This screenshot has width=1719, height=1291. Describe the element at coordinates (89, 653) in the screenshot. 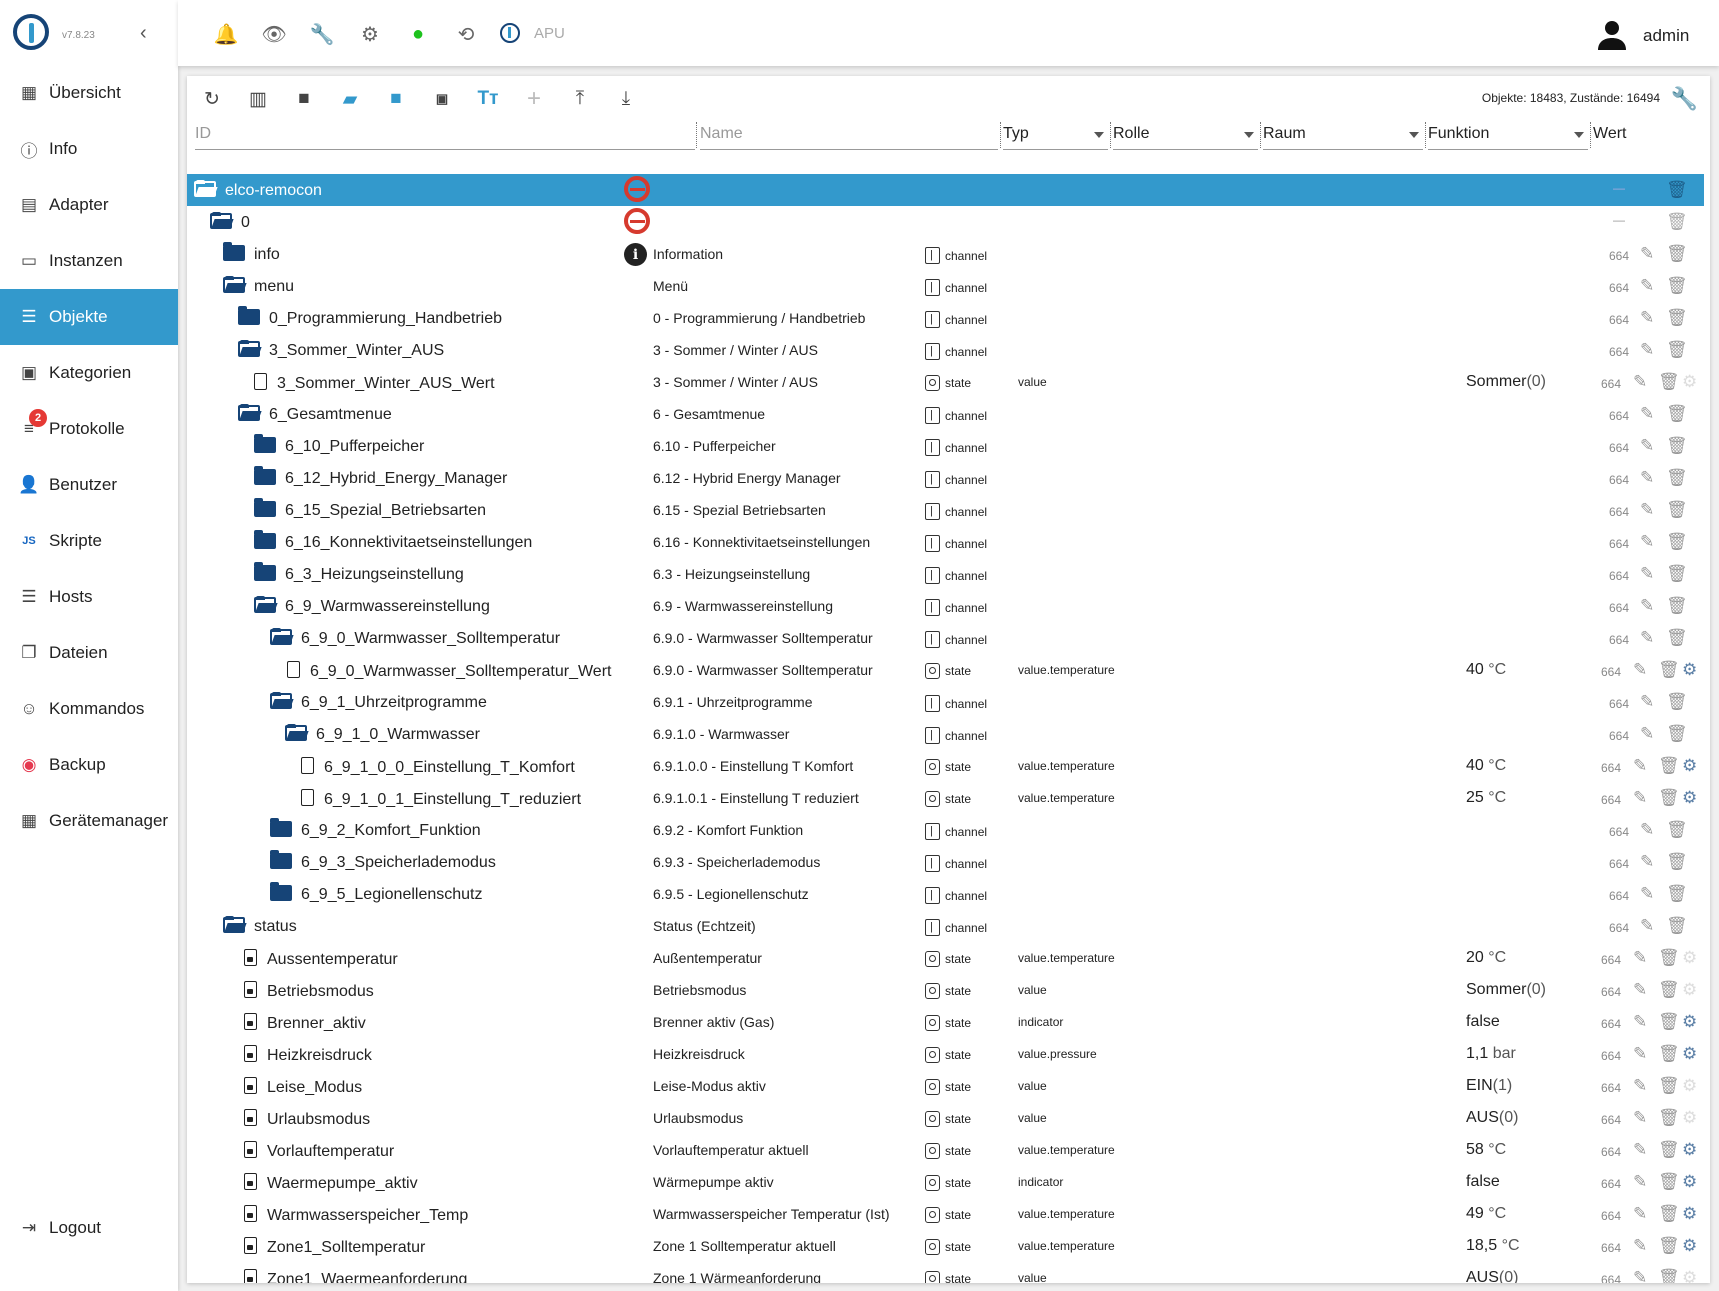

I see `sidebar-item-dateien: ❐ Dateien` at that location.